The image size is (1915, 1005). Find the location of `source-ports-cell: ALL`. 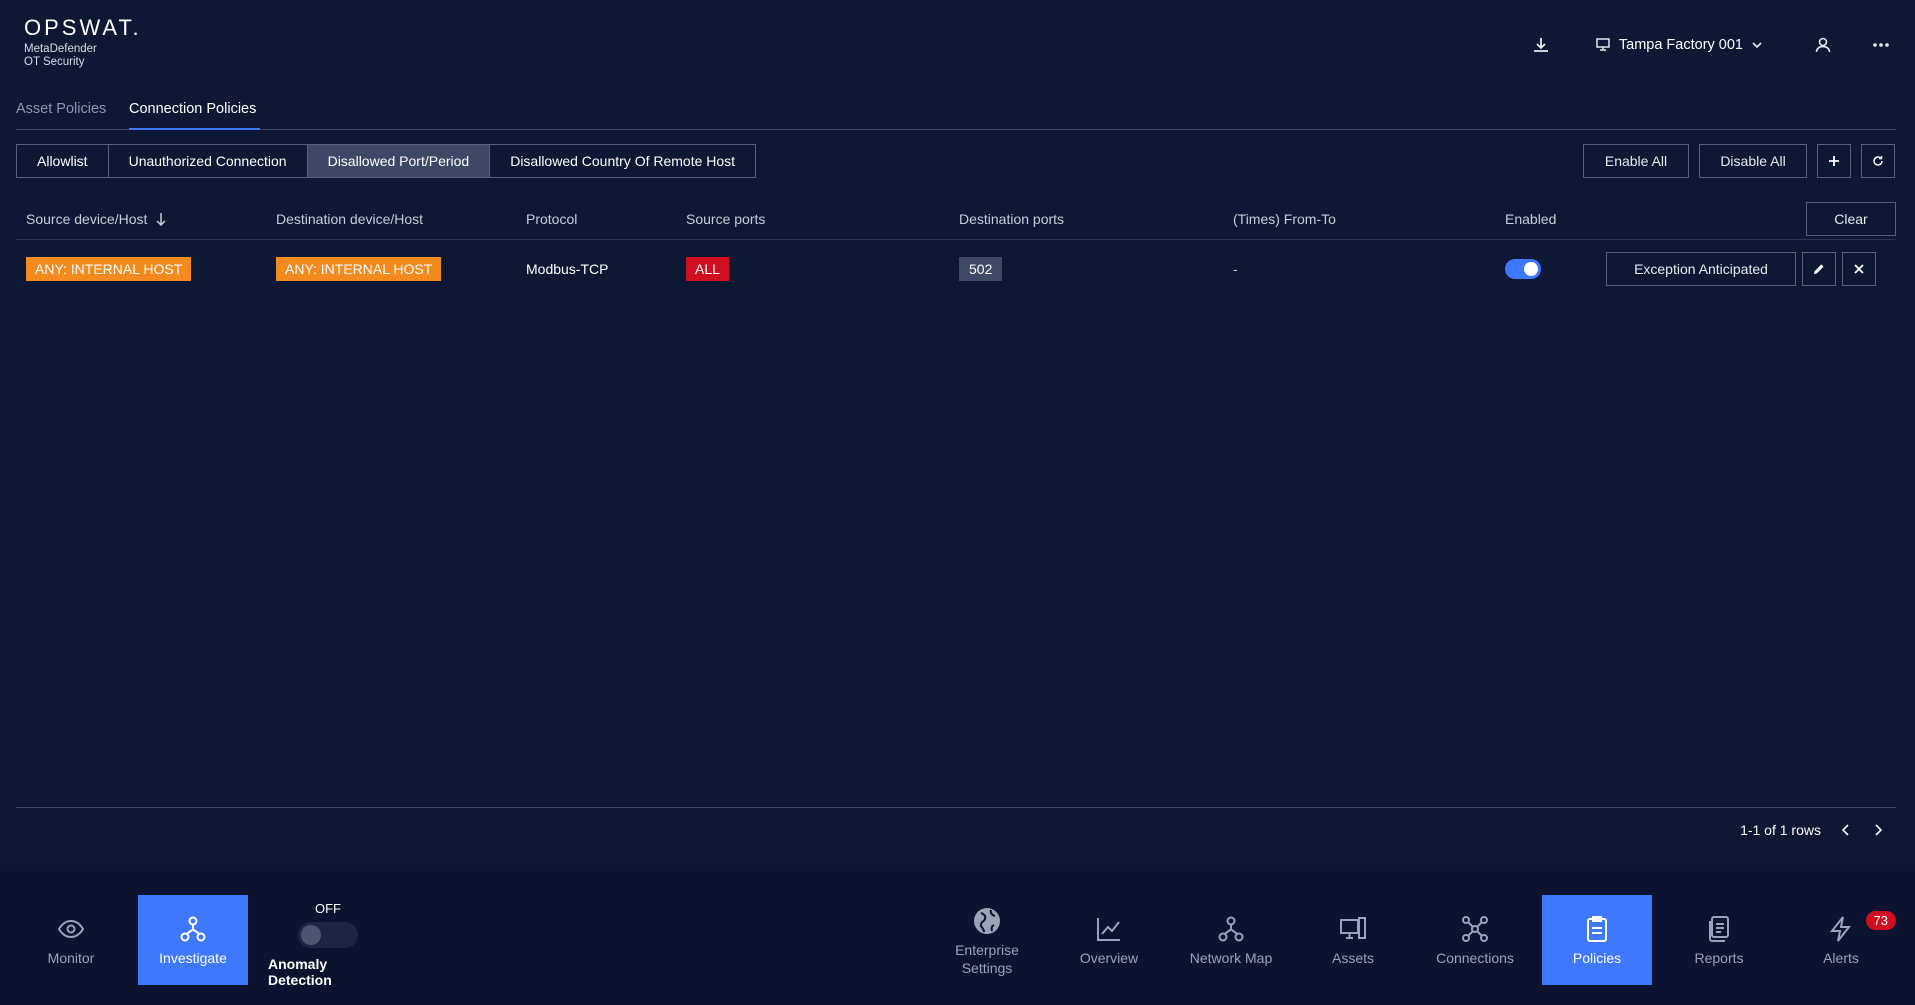

source-ports-cell: ALL is located at coordinates (707, 269).